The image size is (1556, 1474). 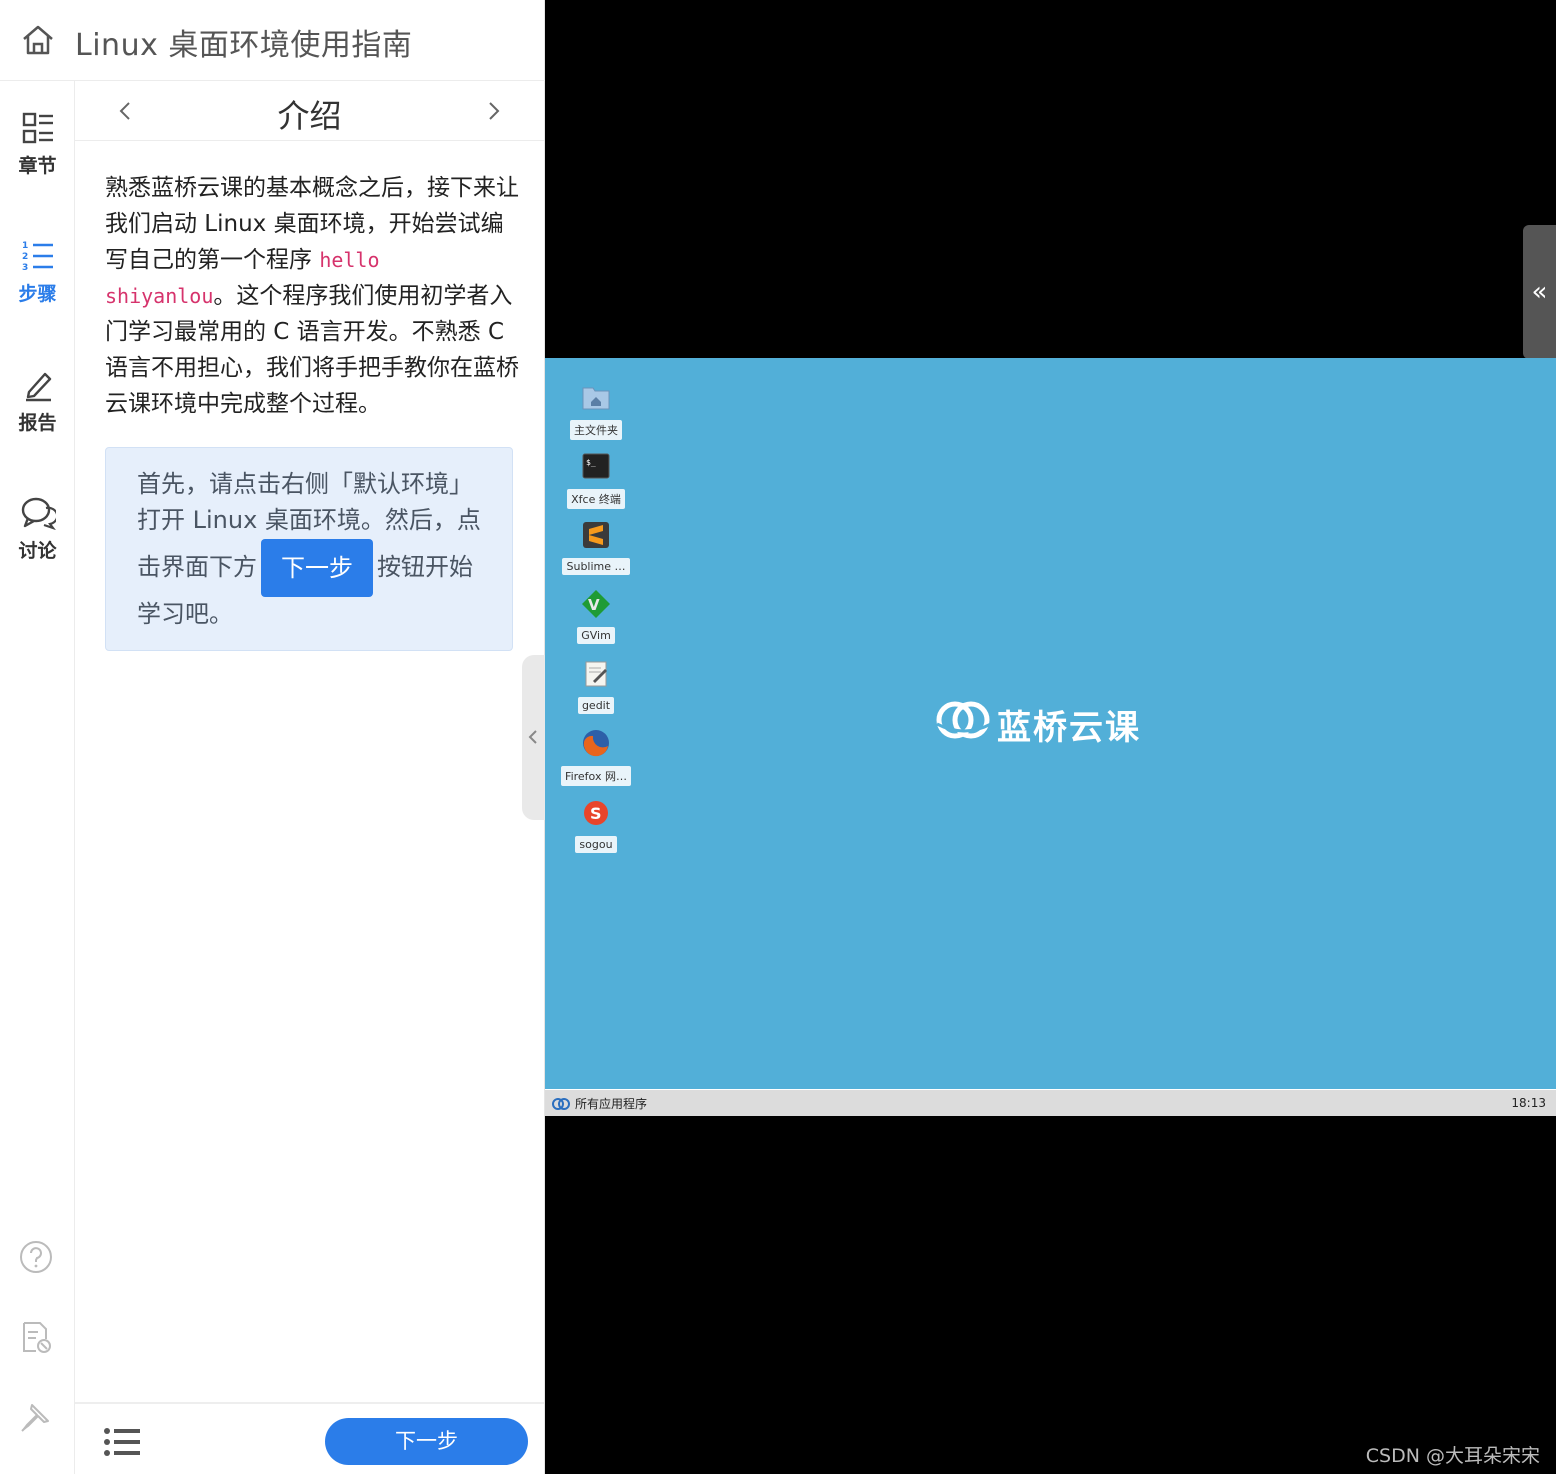 What do you see at coordinates (37, 551) in the screenshot?
I see `nav-label: 讨论` at bounding box center [37, 551].